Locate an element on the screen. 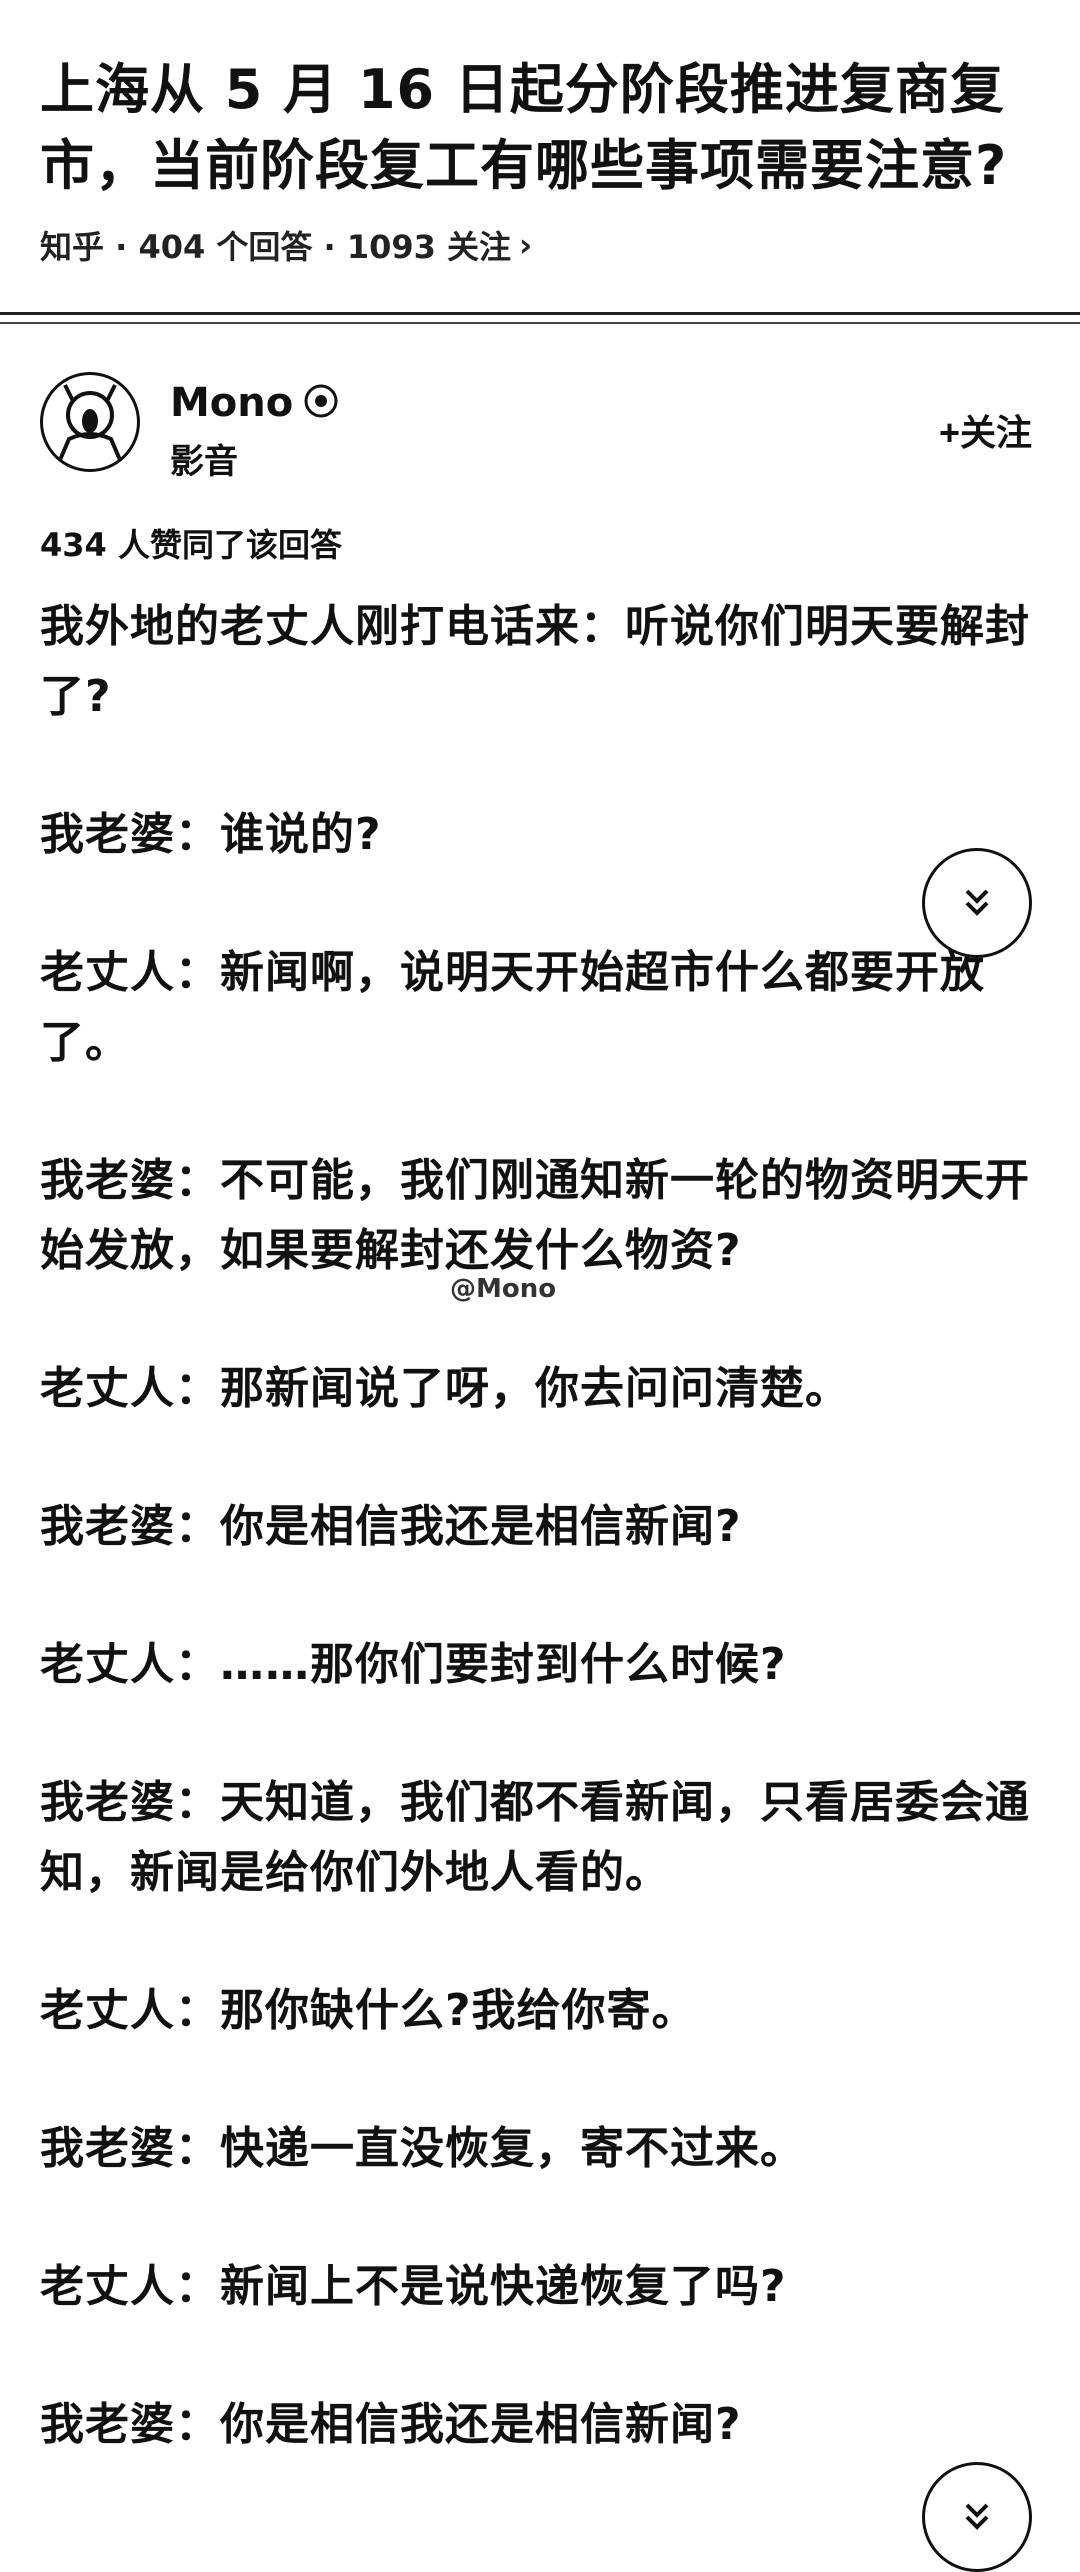 Image resolution: width=1080 pixels, height=2572 pixels. answer-paragraph: 我外地的老丈人刚打电话来：听说你们明天要解封了? is located at coordinates (535, 661).